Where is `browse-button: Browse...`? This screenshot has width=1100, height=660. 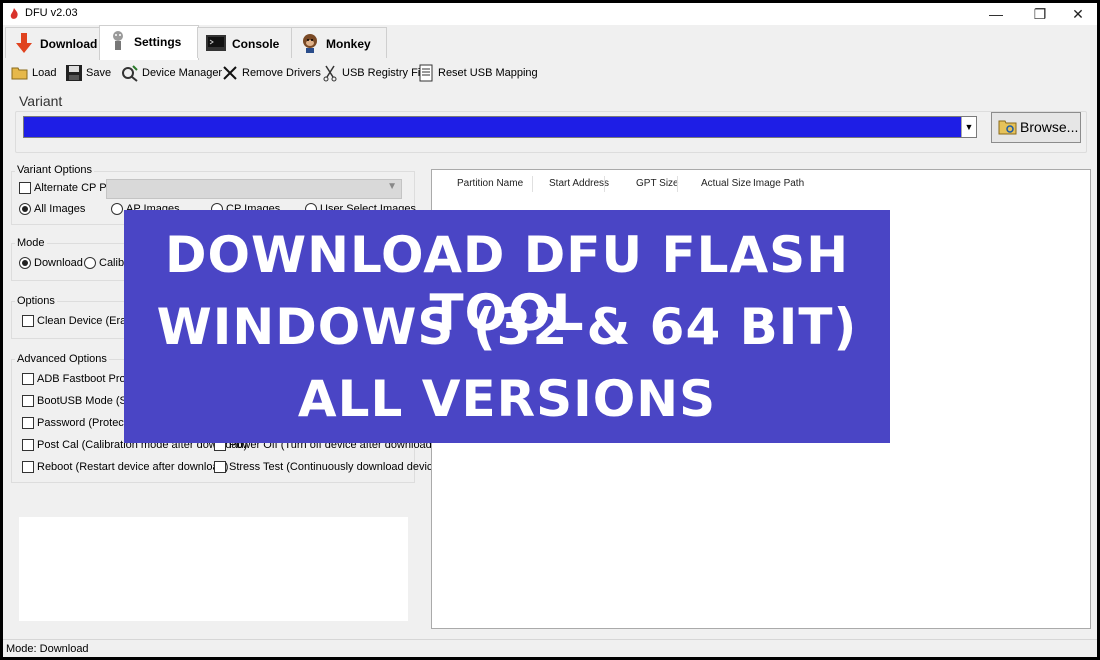
browse-button: Browse... is located at coordinates (1036, 127).